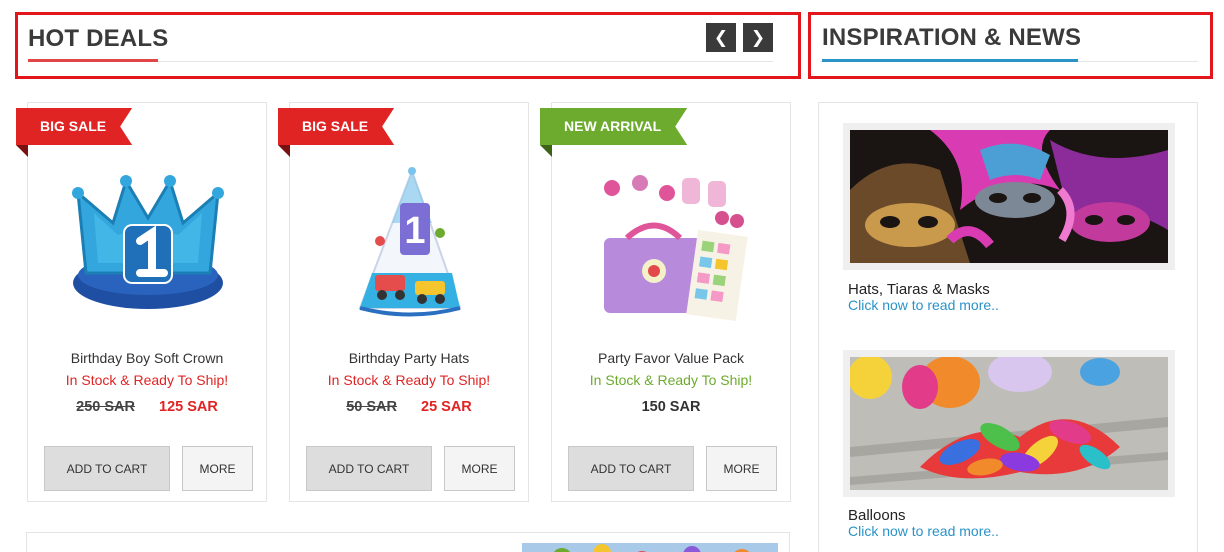  Describe the element at coordinates (721, 37) in the screenshot. I see `carousel-prev-button: ❮` at that location.